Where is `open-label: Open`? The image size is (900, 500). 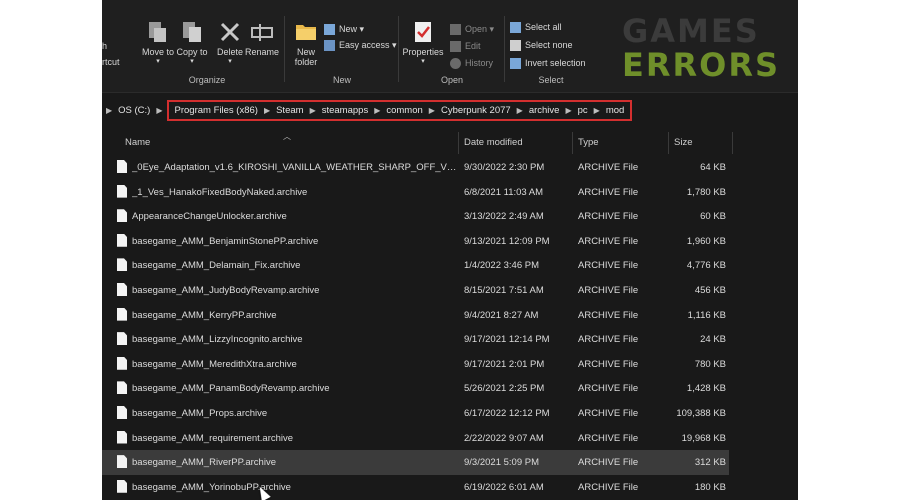
open-label: Open is located at coordinates (476, 29).